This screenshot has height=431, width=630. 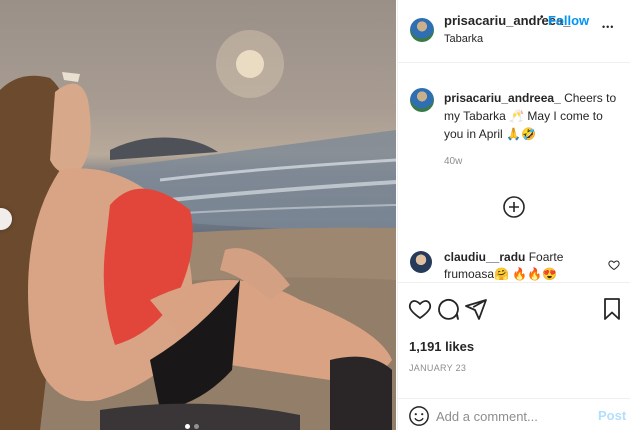 What do you see at coordinates (192, 426) in the screenshot?
I see `carousel-indicator` at bounding box center [192, 426].